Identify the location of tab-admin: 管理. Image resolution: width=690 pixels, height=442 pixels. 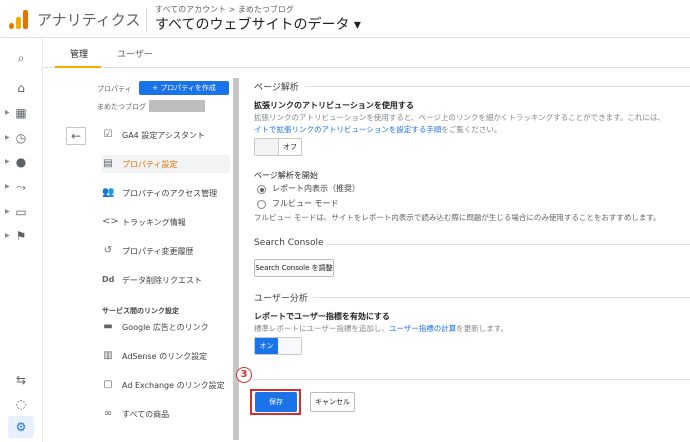
(79, 53).